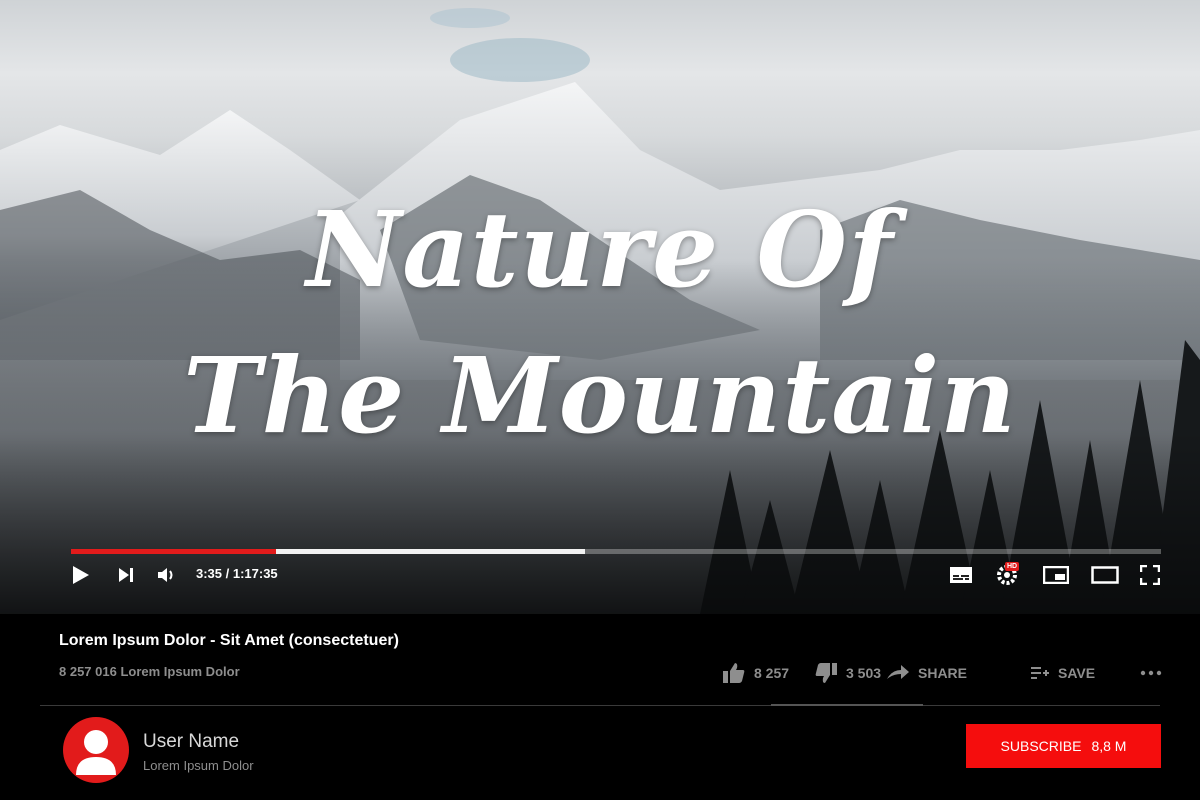 This screenshot has width=1200, height=800. I want to click on user-icon, so click(96, 752).